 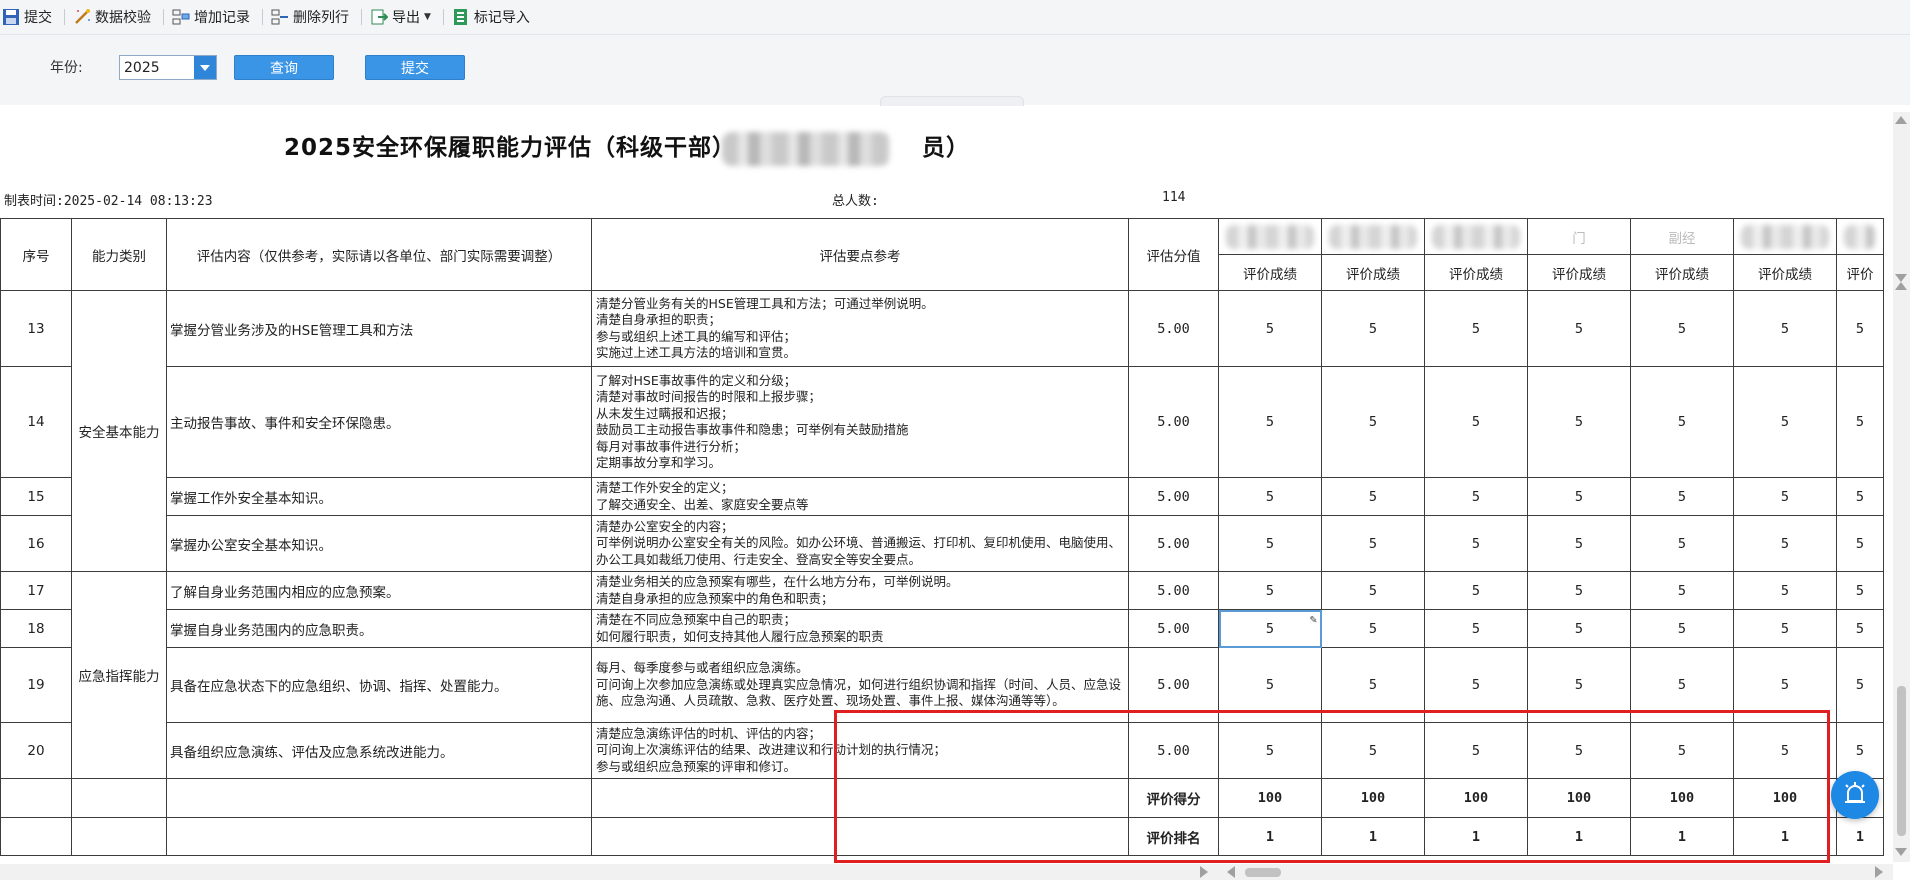 What do you see at coordinates (1554, 872) in the screenshot?
I see `horizontal-scrollbar-right` at bounding box center [1554, 872].